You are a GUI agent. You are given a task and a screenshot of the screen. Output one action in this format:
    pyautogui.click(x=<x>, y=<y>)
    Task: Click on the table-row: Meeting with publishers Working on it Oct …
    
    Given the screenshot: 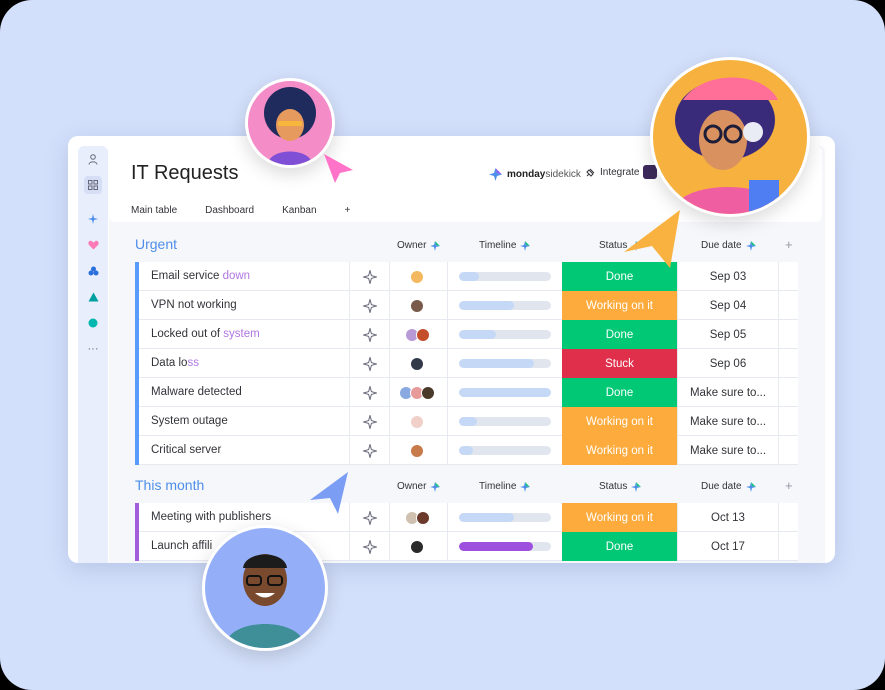 What is the action you would take?
    pyautogui.click(x=466, y=517)
    